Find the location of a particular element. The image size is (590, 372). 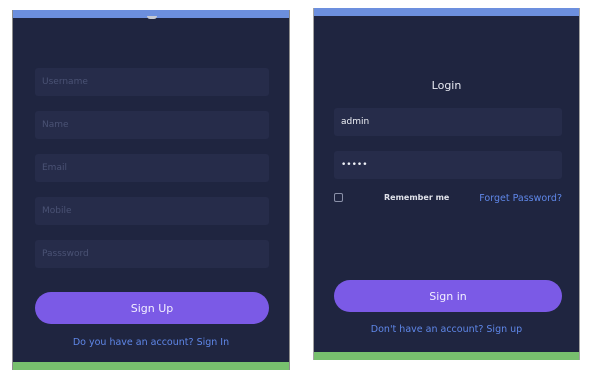

email-field is located at coordinates (152, 168).